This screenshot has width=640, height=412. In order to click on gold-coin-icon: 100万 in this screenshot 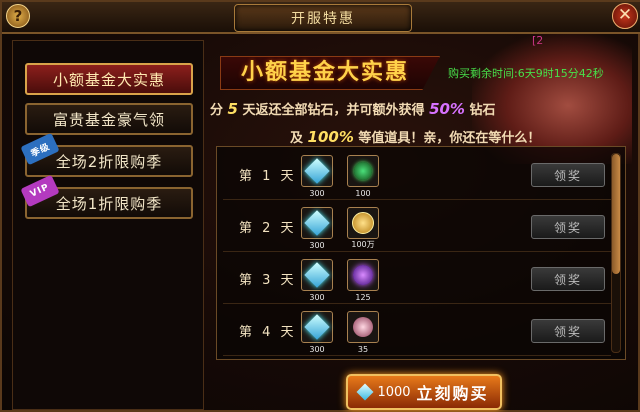, I will do `click(363, 228)`.